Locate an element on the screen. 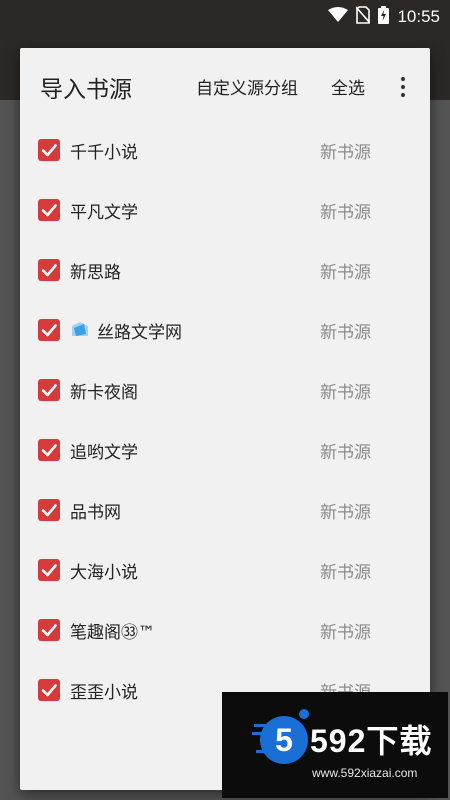 The width and height of the screenshot is (450, 800). status-icons: 10:55 is located at coordinates (389, 17).